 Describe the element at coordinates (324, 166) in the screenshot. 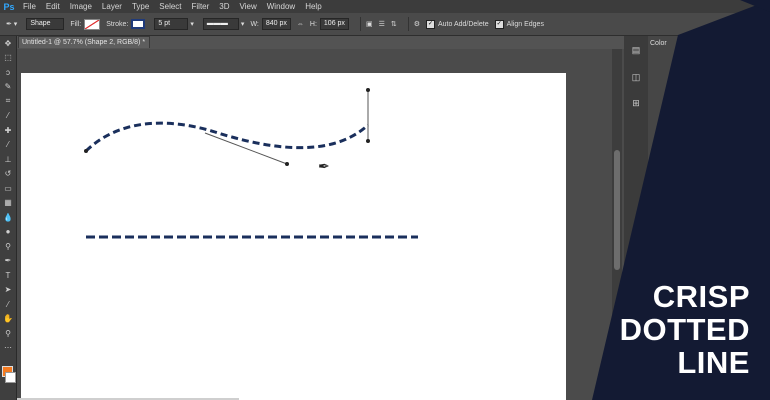

I see `pen-cursor-icon: ✒` at that location.